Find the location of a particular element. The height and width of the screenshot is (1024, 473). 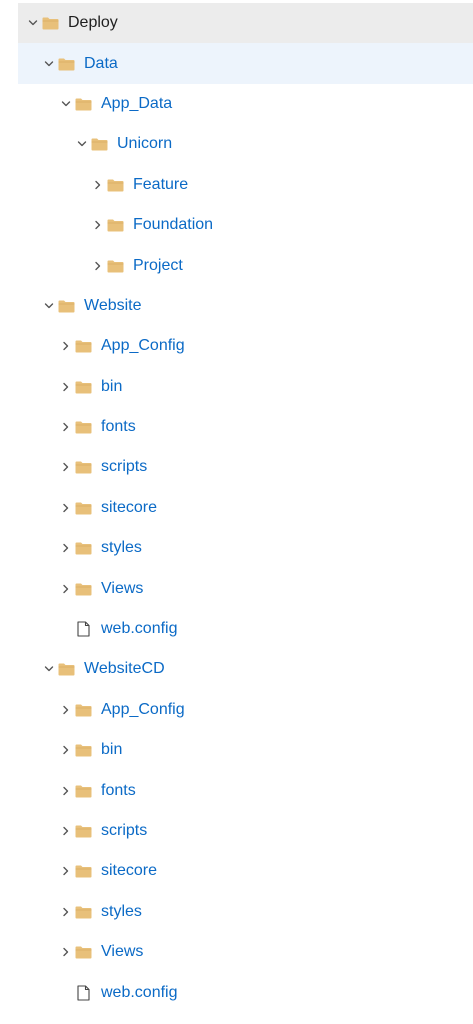

folder-label: Data is located at coordinates (101, 64).